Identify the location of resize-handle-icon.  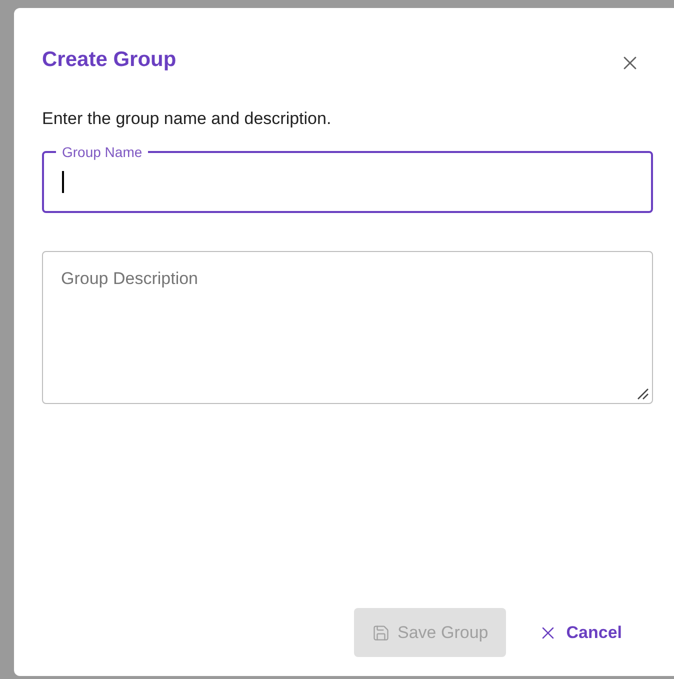
(643, 394).